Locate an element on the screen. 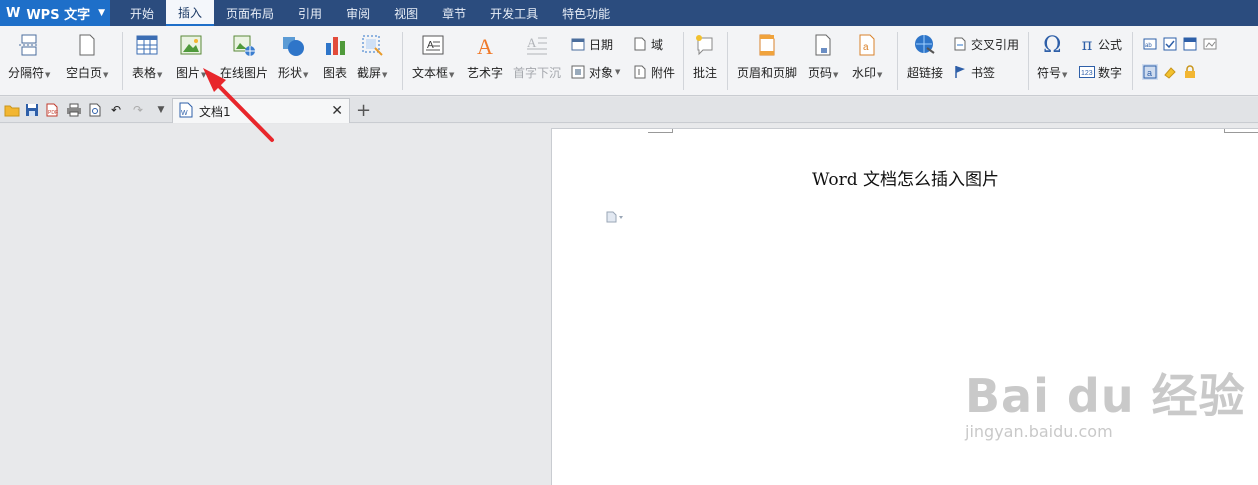 Image resolution: width=1258 pixels, height=485 pixels. tab-review: 审阅 is located at coordinates (358, 13).